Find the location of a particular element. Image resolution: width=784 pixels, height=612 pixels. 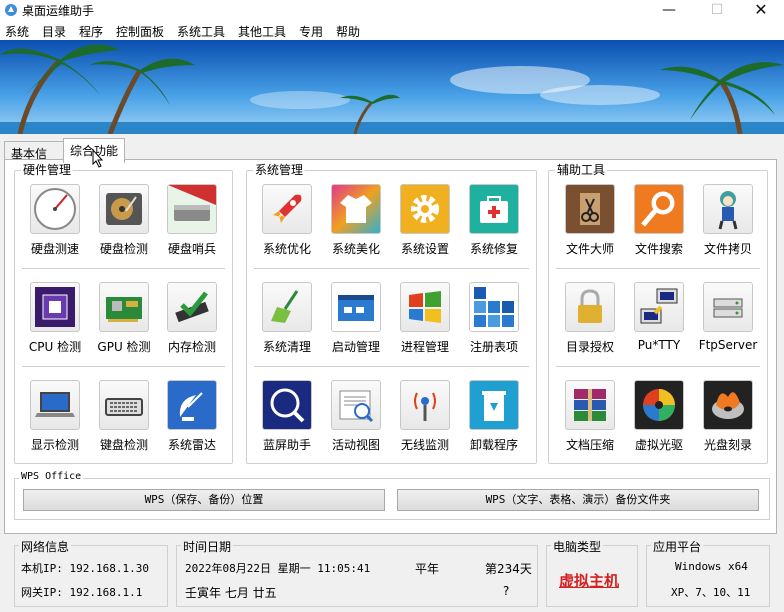

archive-books-icon is located at coordinates (590, 405).